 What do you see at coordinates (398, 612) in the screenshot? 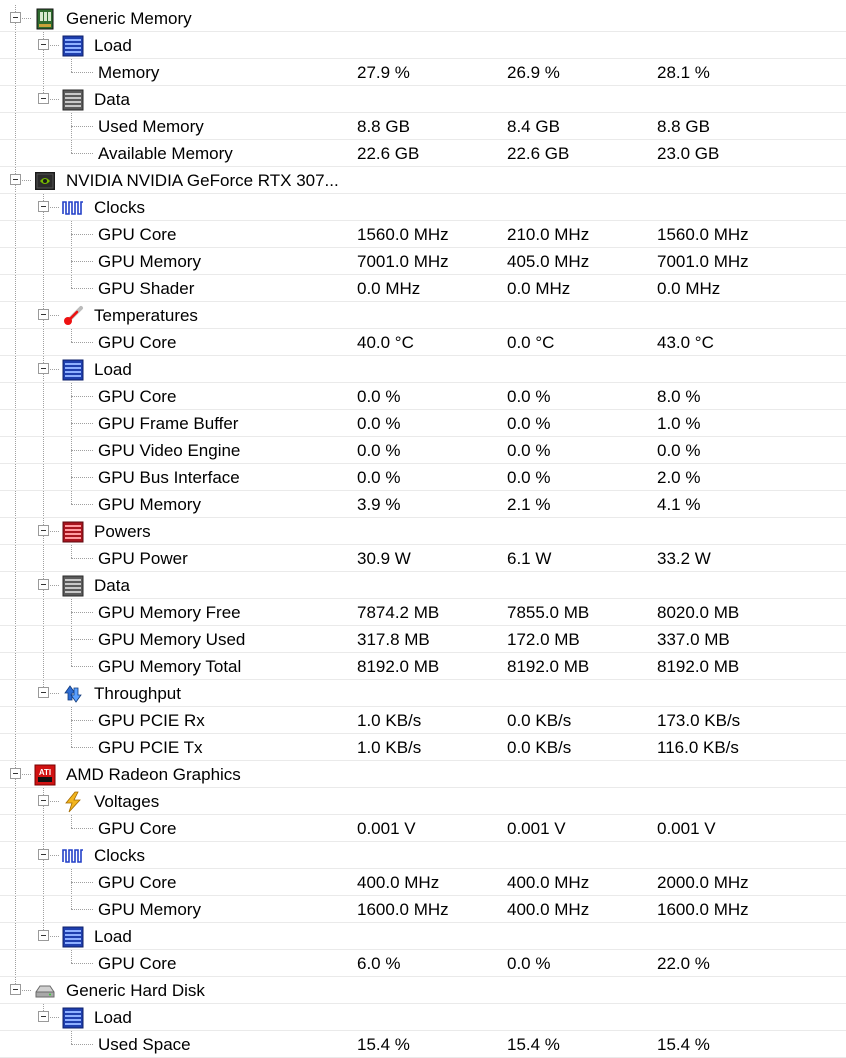
I see `value-cell: 7874.2 MB` at bounding box center [398, 612].